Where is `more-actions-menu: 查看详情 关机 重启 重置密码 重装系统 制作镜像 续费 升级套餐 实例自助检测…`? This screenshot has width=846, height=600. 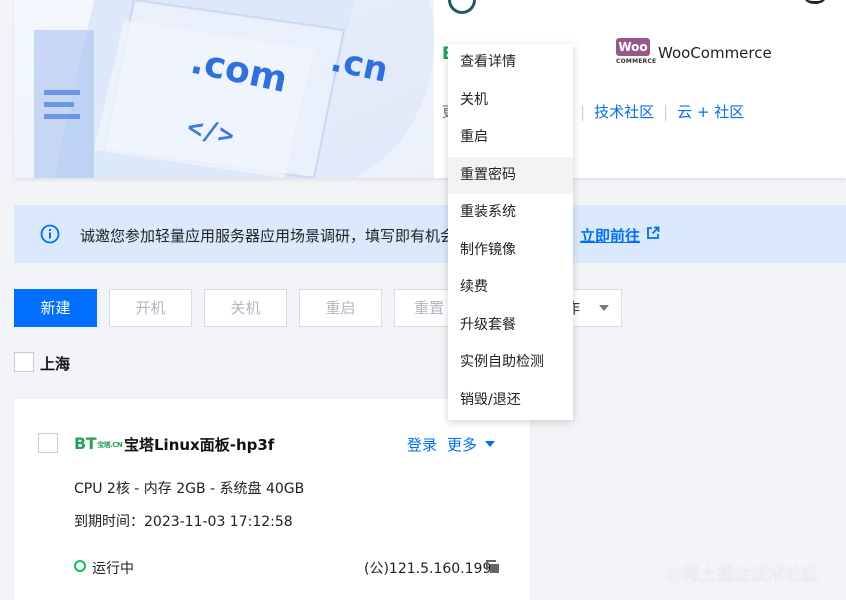
more-actions-menu: 查看详情 关机 重启 重置密码 重装系统 制作镜像 续费 升级套餐 实例自助检测… is located at coordinates (510, 232).